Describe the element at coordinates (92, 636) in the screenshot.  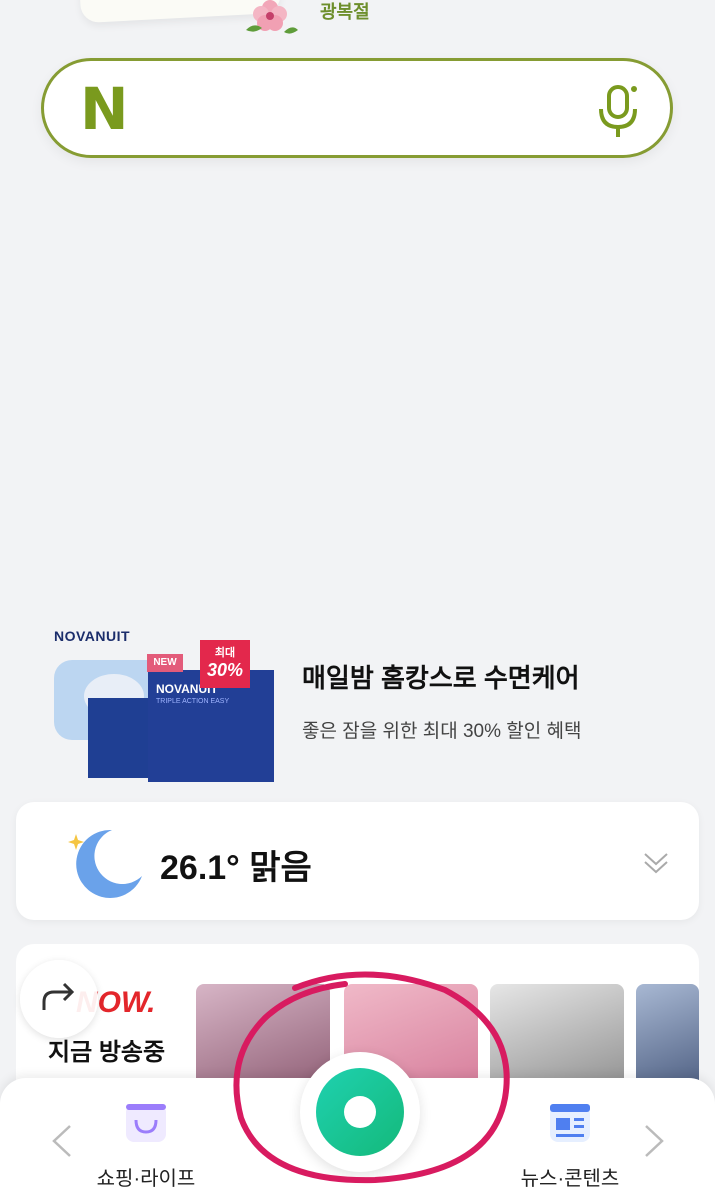
I see `ad-brand-logo: NOVANUIT` at that location.